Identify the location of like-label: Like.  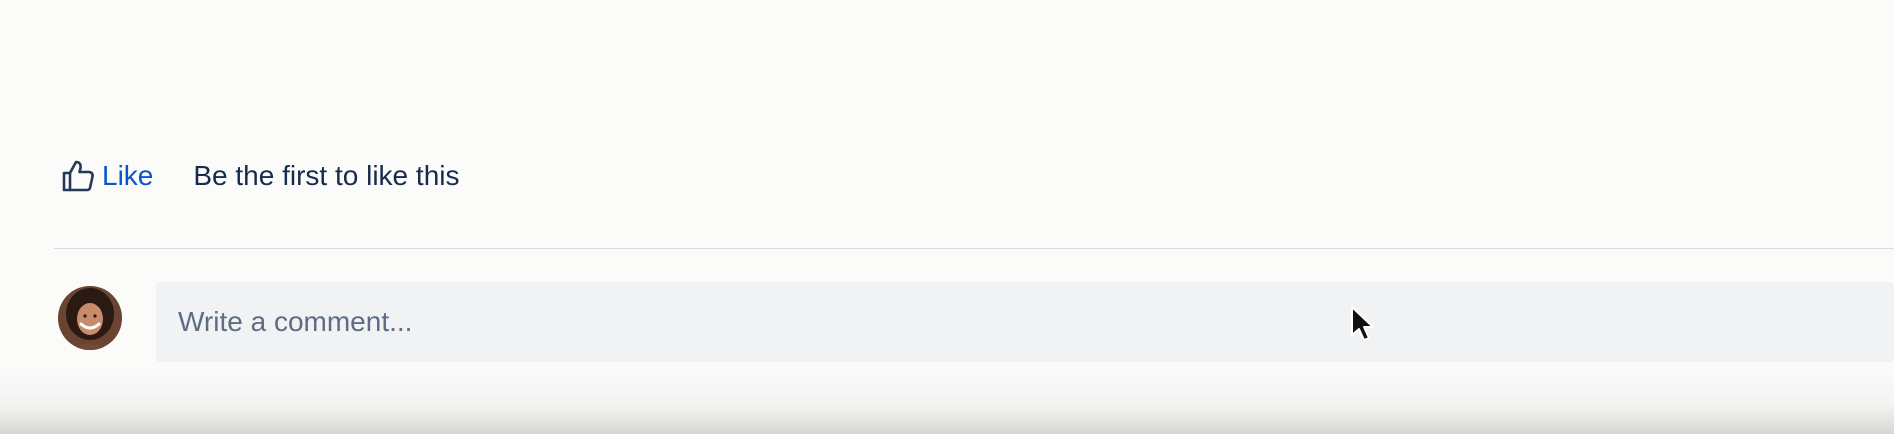
(128, 175).